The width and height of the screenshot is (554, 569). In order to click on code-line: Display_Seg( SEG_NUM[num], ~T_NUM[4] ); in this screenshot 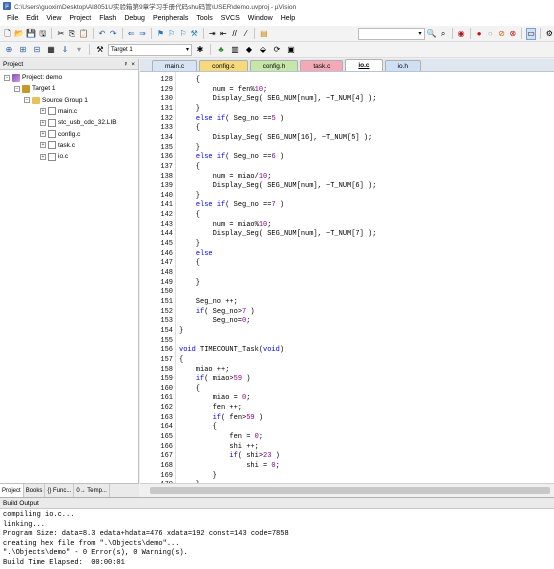, I will do `click(278, 99)`.